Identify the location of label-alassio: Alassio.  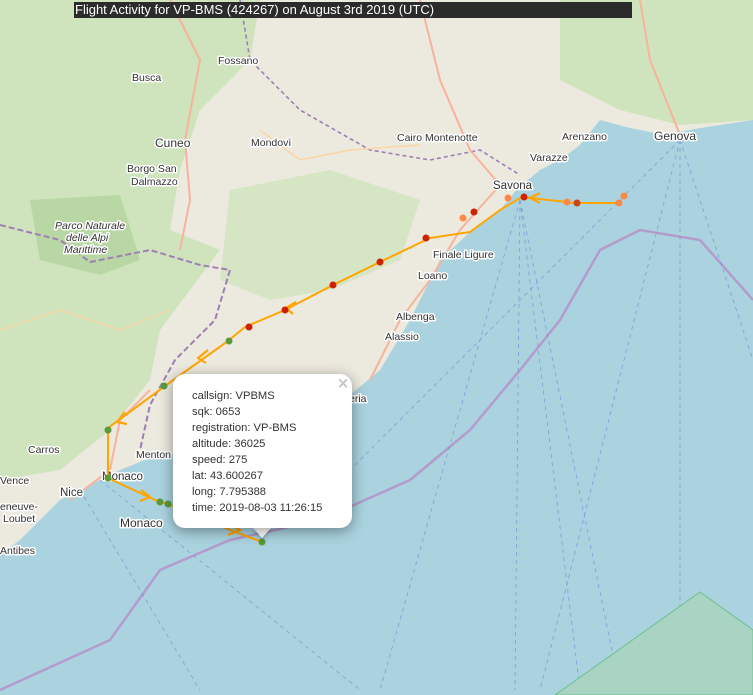
(402, 337).